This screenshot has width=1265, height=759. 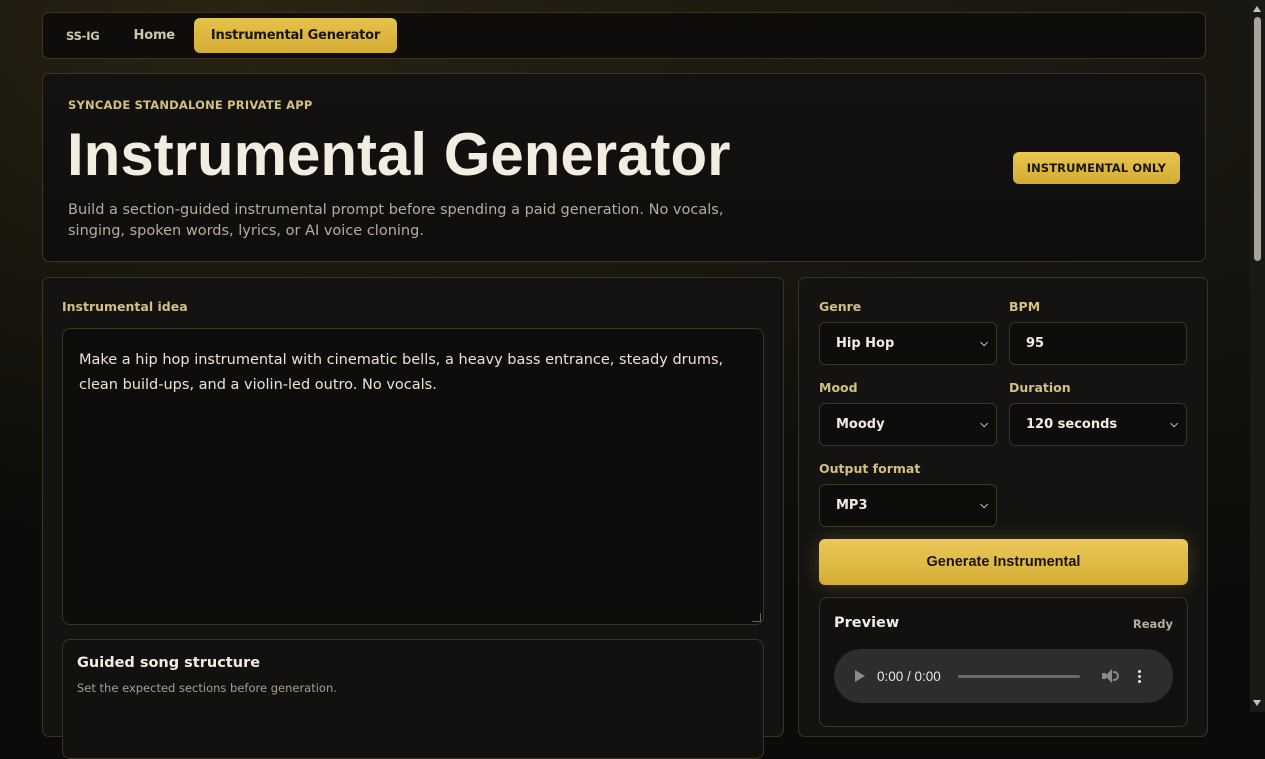 I want to click on scroll-thumb, so click(x=1257, y=139).